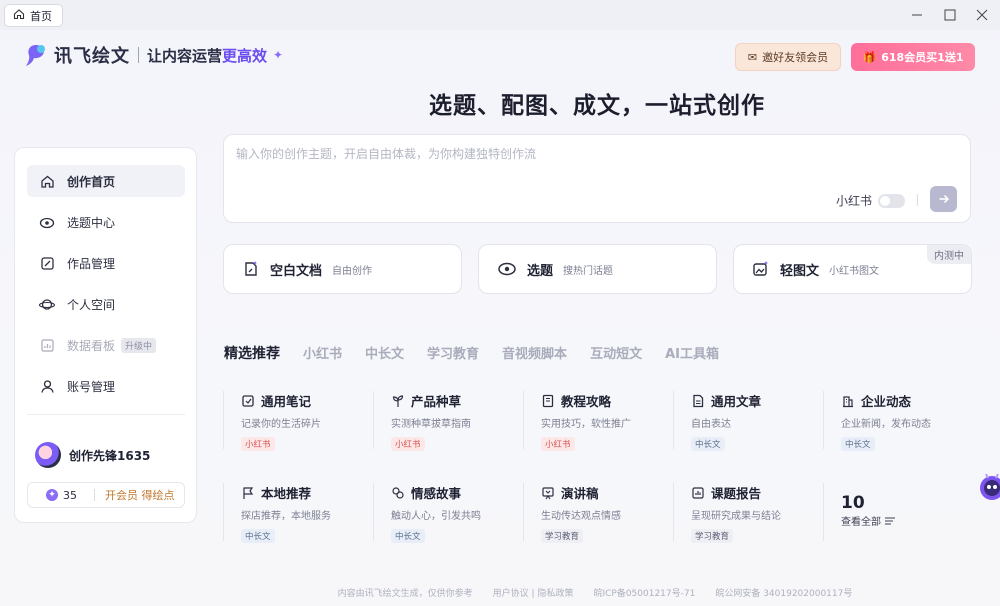  I want to click on sidebar-item-label: 创作首页, so click(91, 181).